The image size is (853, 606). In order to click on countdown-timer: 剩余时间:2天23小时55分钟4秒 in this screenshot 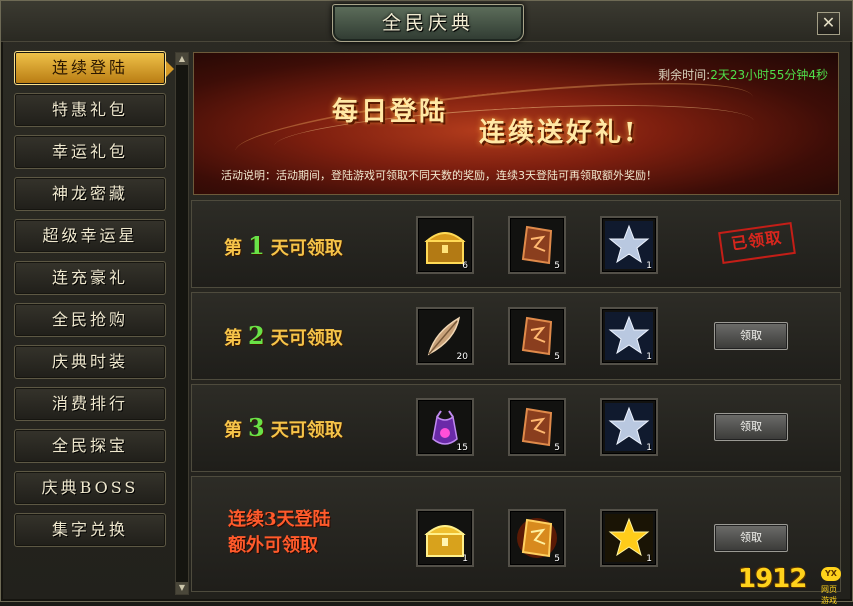, I will do `click(743, 74)`.